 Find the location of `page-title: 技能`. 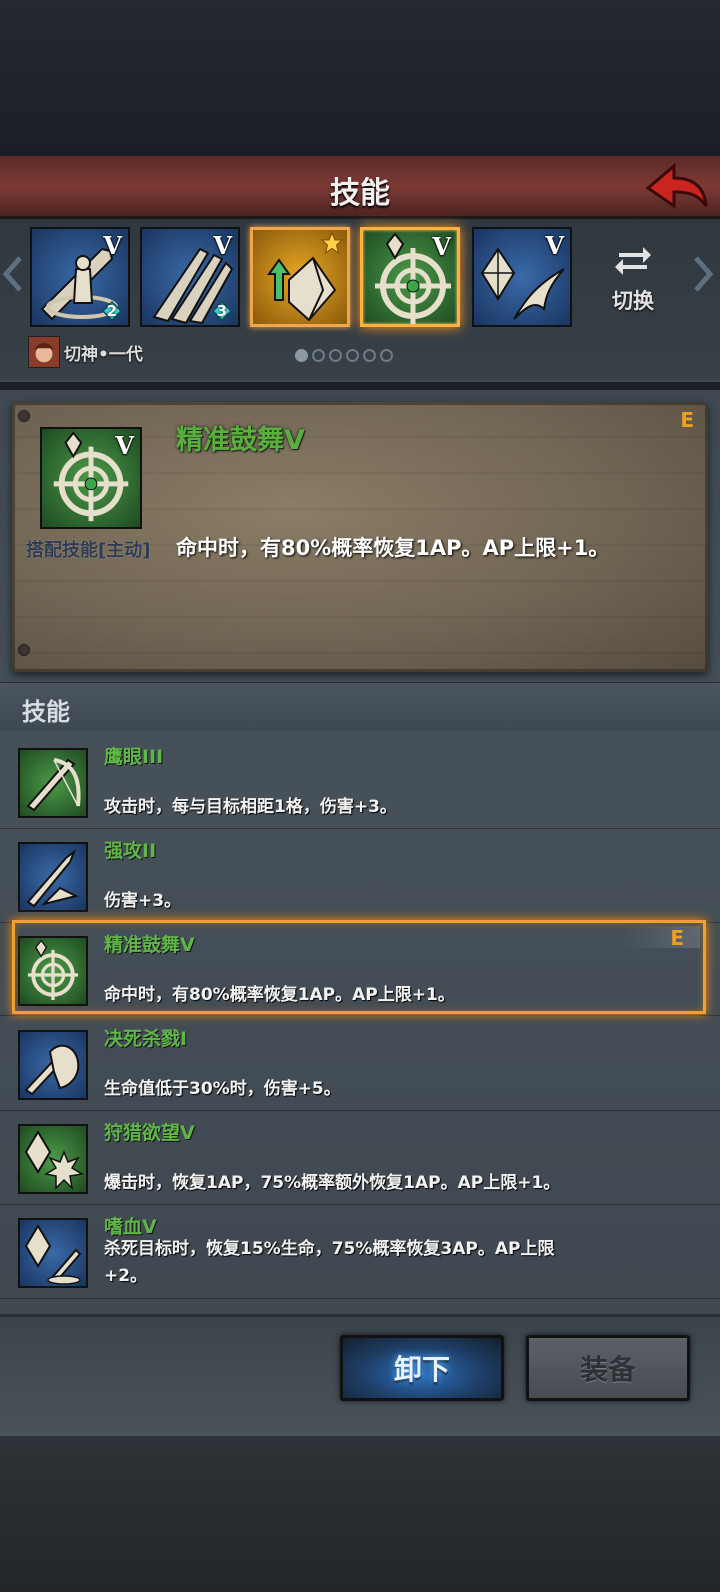

page-title: 技能 is located at coordinates (360, 193).